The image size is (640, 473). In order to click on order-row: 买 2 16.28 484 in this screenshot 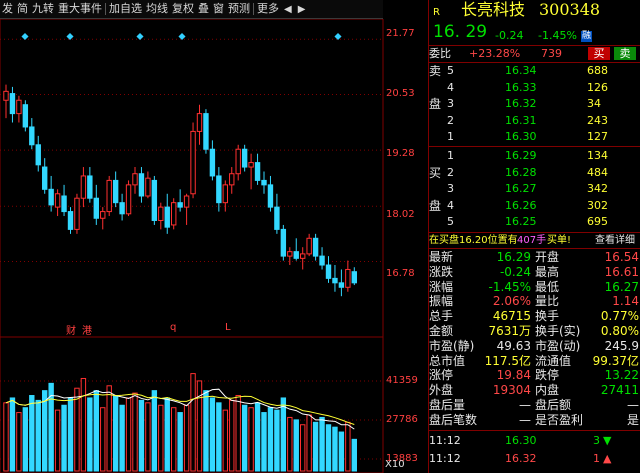, I will do `click(534, 173)`.